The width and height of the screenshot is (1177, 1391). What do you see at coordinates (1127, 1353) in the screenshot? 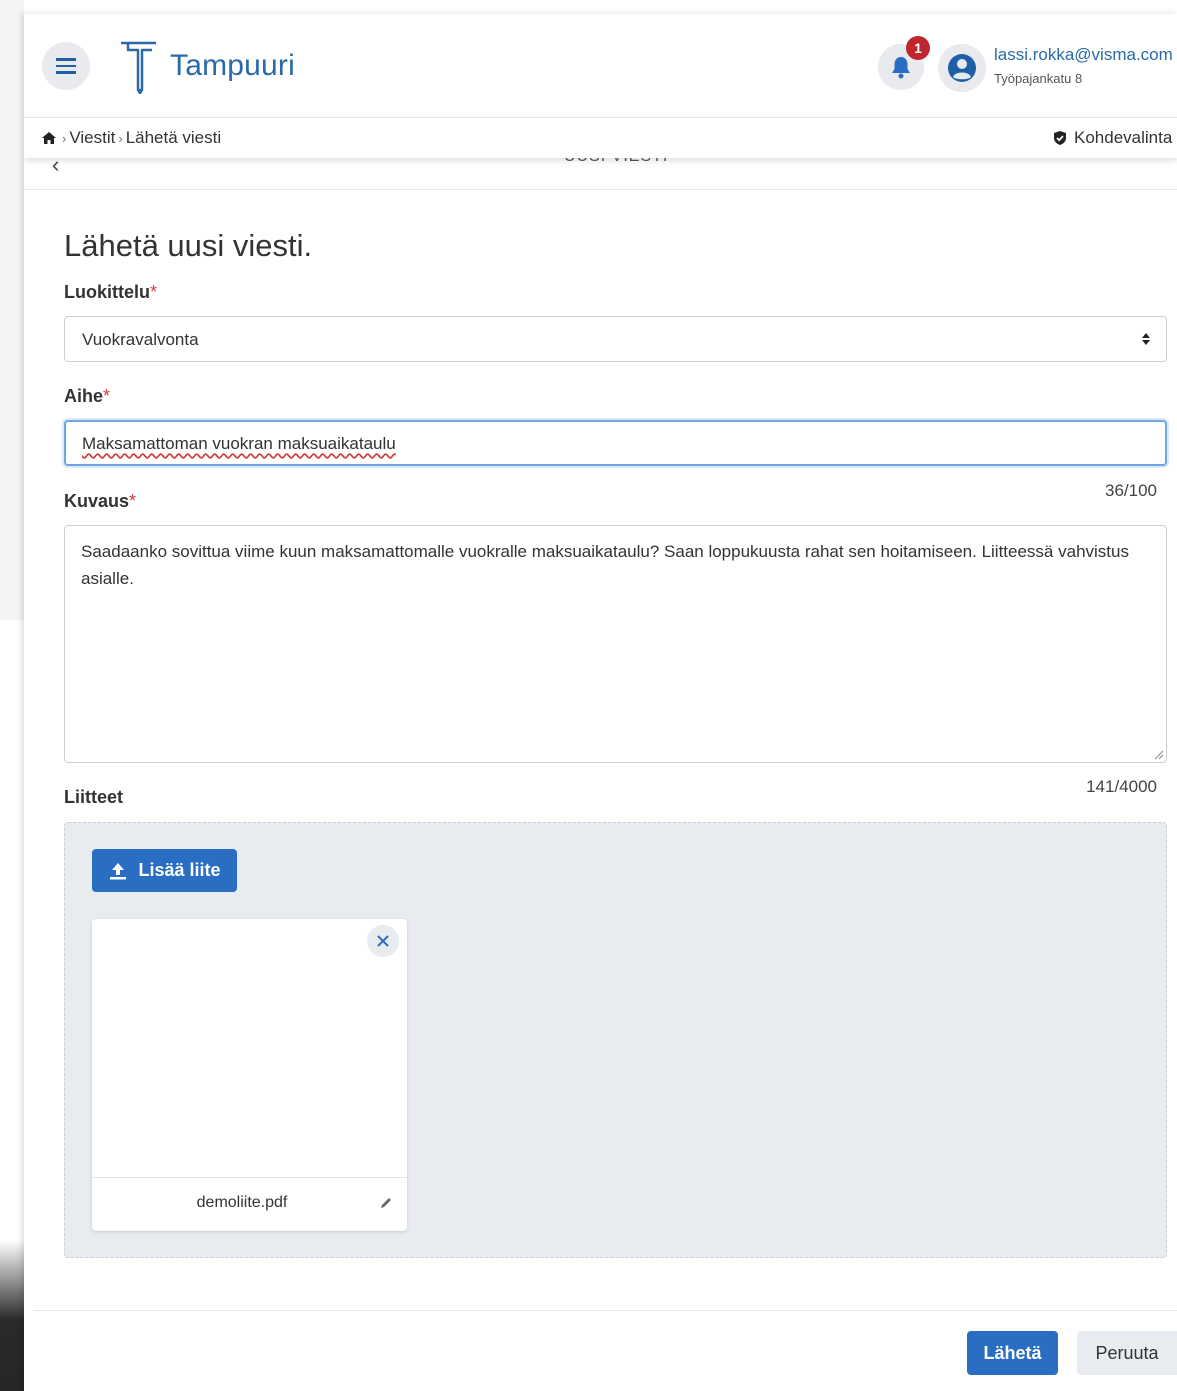
I see `cancel-button: Peruuta` at bounding box center [1127, 1353].